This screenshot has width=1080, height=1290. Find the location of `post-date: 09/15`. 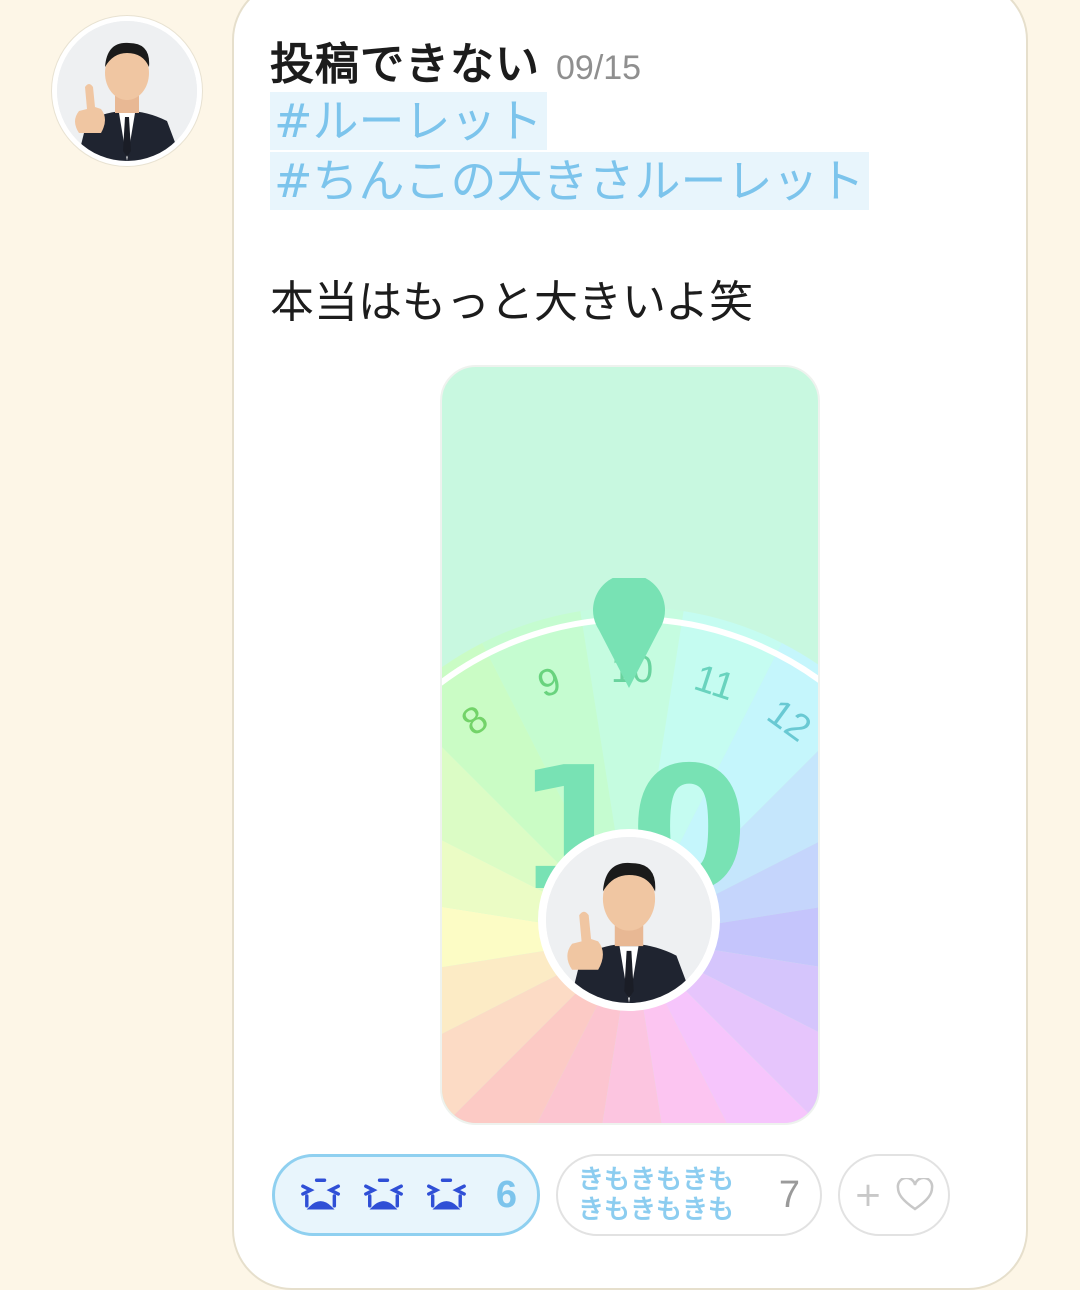

post-date: 09/15 is located at coordinates (599, 68).